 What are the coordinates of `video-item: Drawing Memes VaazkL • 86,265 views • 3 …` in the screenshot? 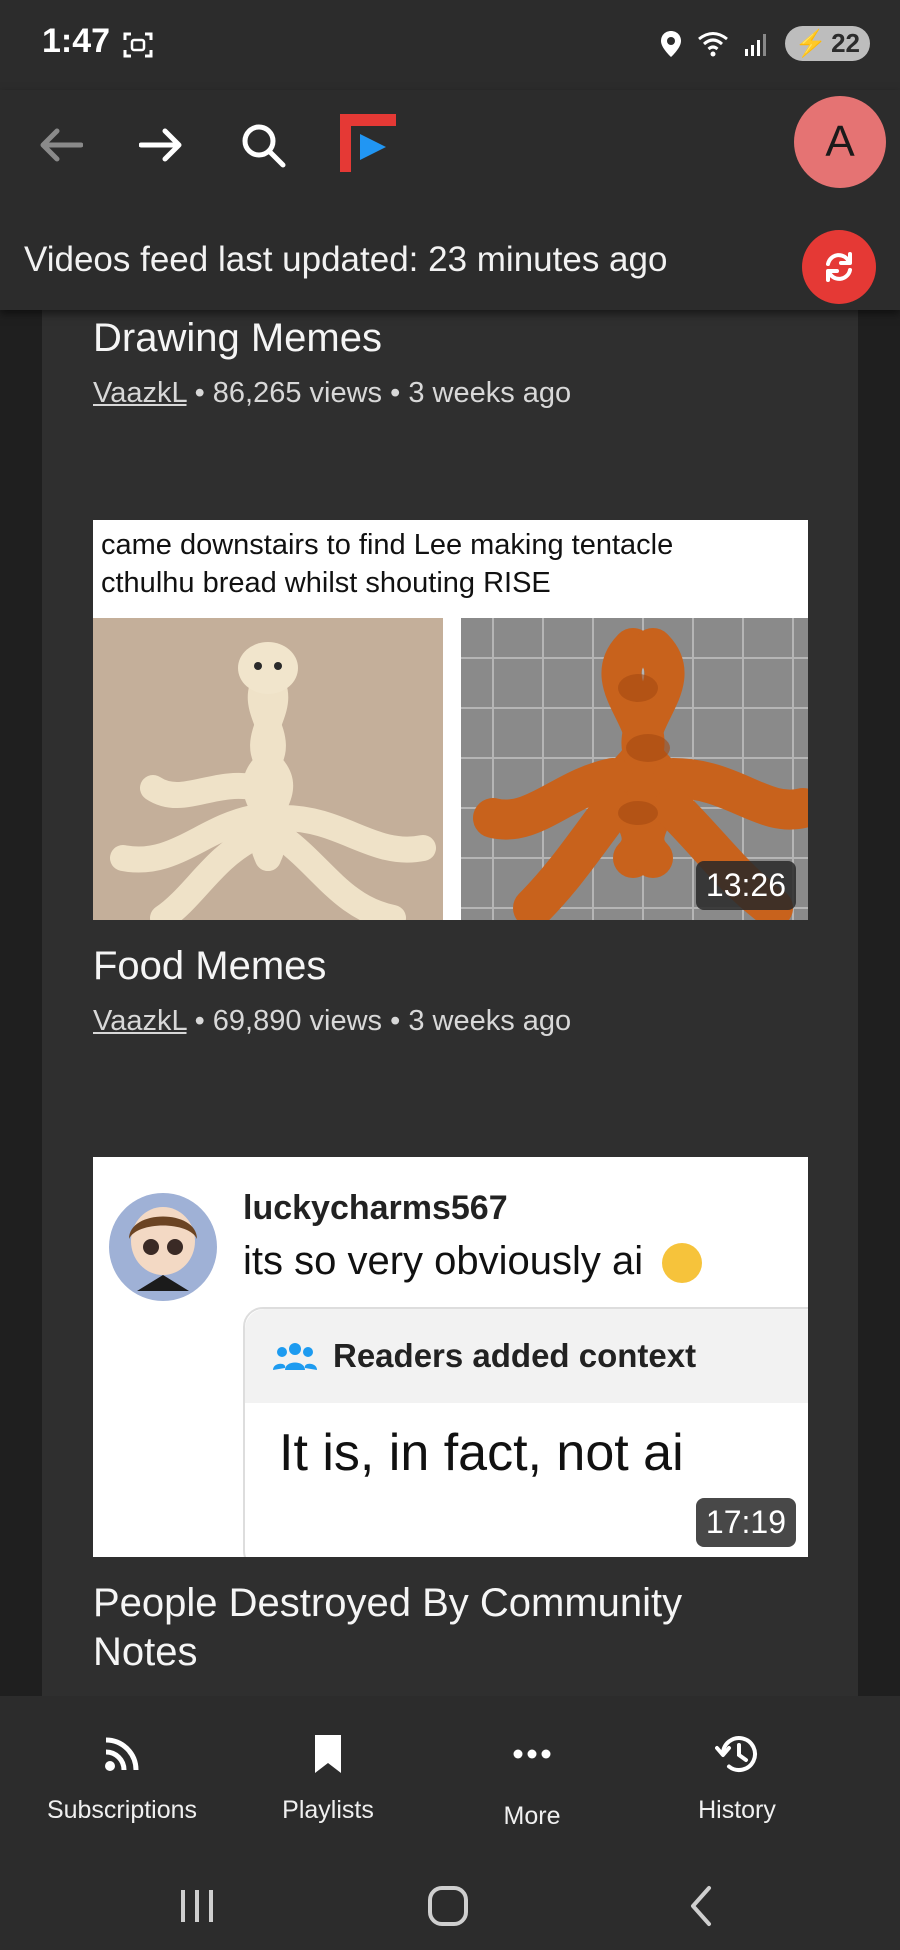 It's located at (451, 362).